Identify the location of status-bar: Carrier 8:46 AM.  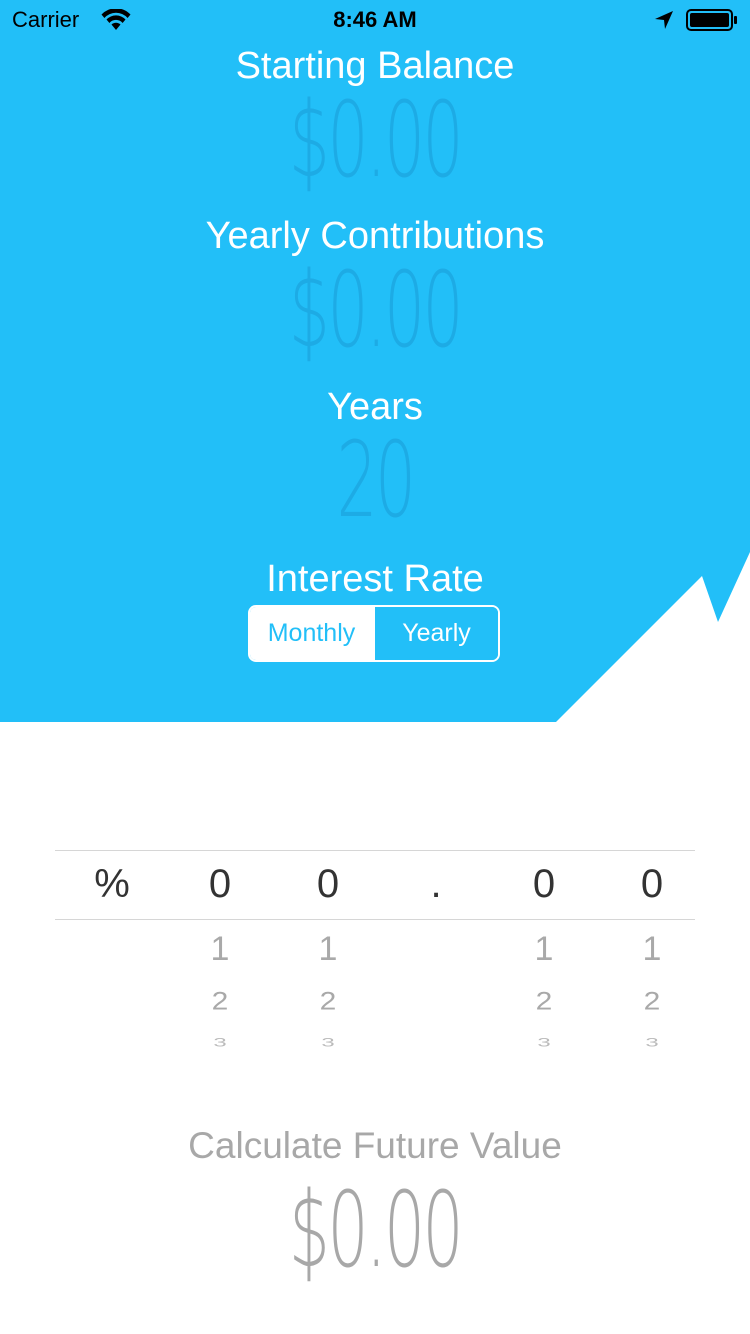
(375, 20).